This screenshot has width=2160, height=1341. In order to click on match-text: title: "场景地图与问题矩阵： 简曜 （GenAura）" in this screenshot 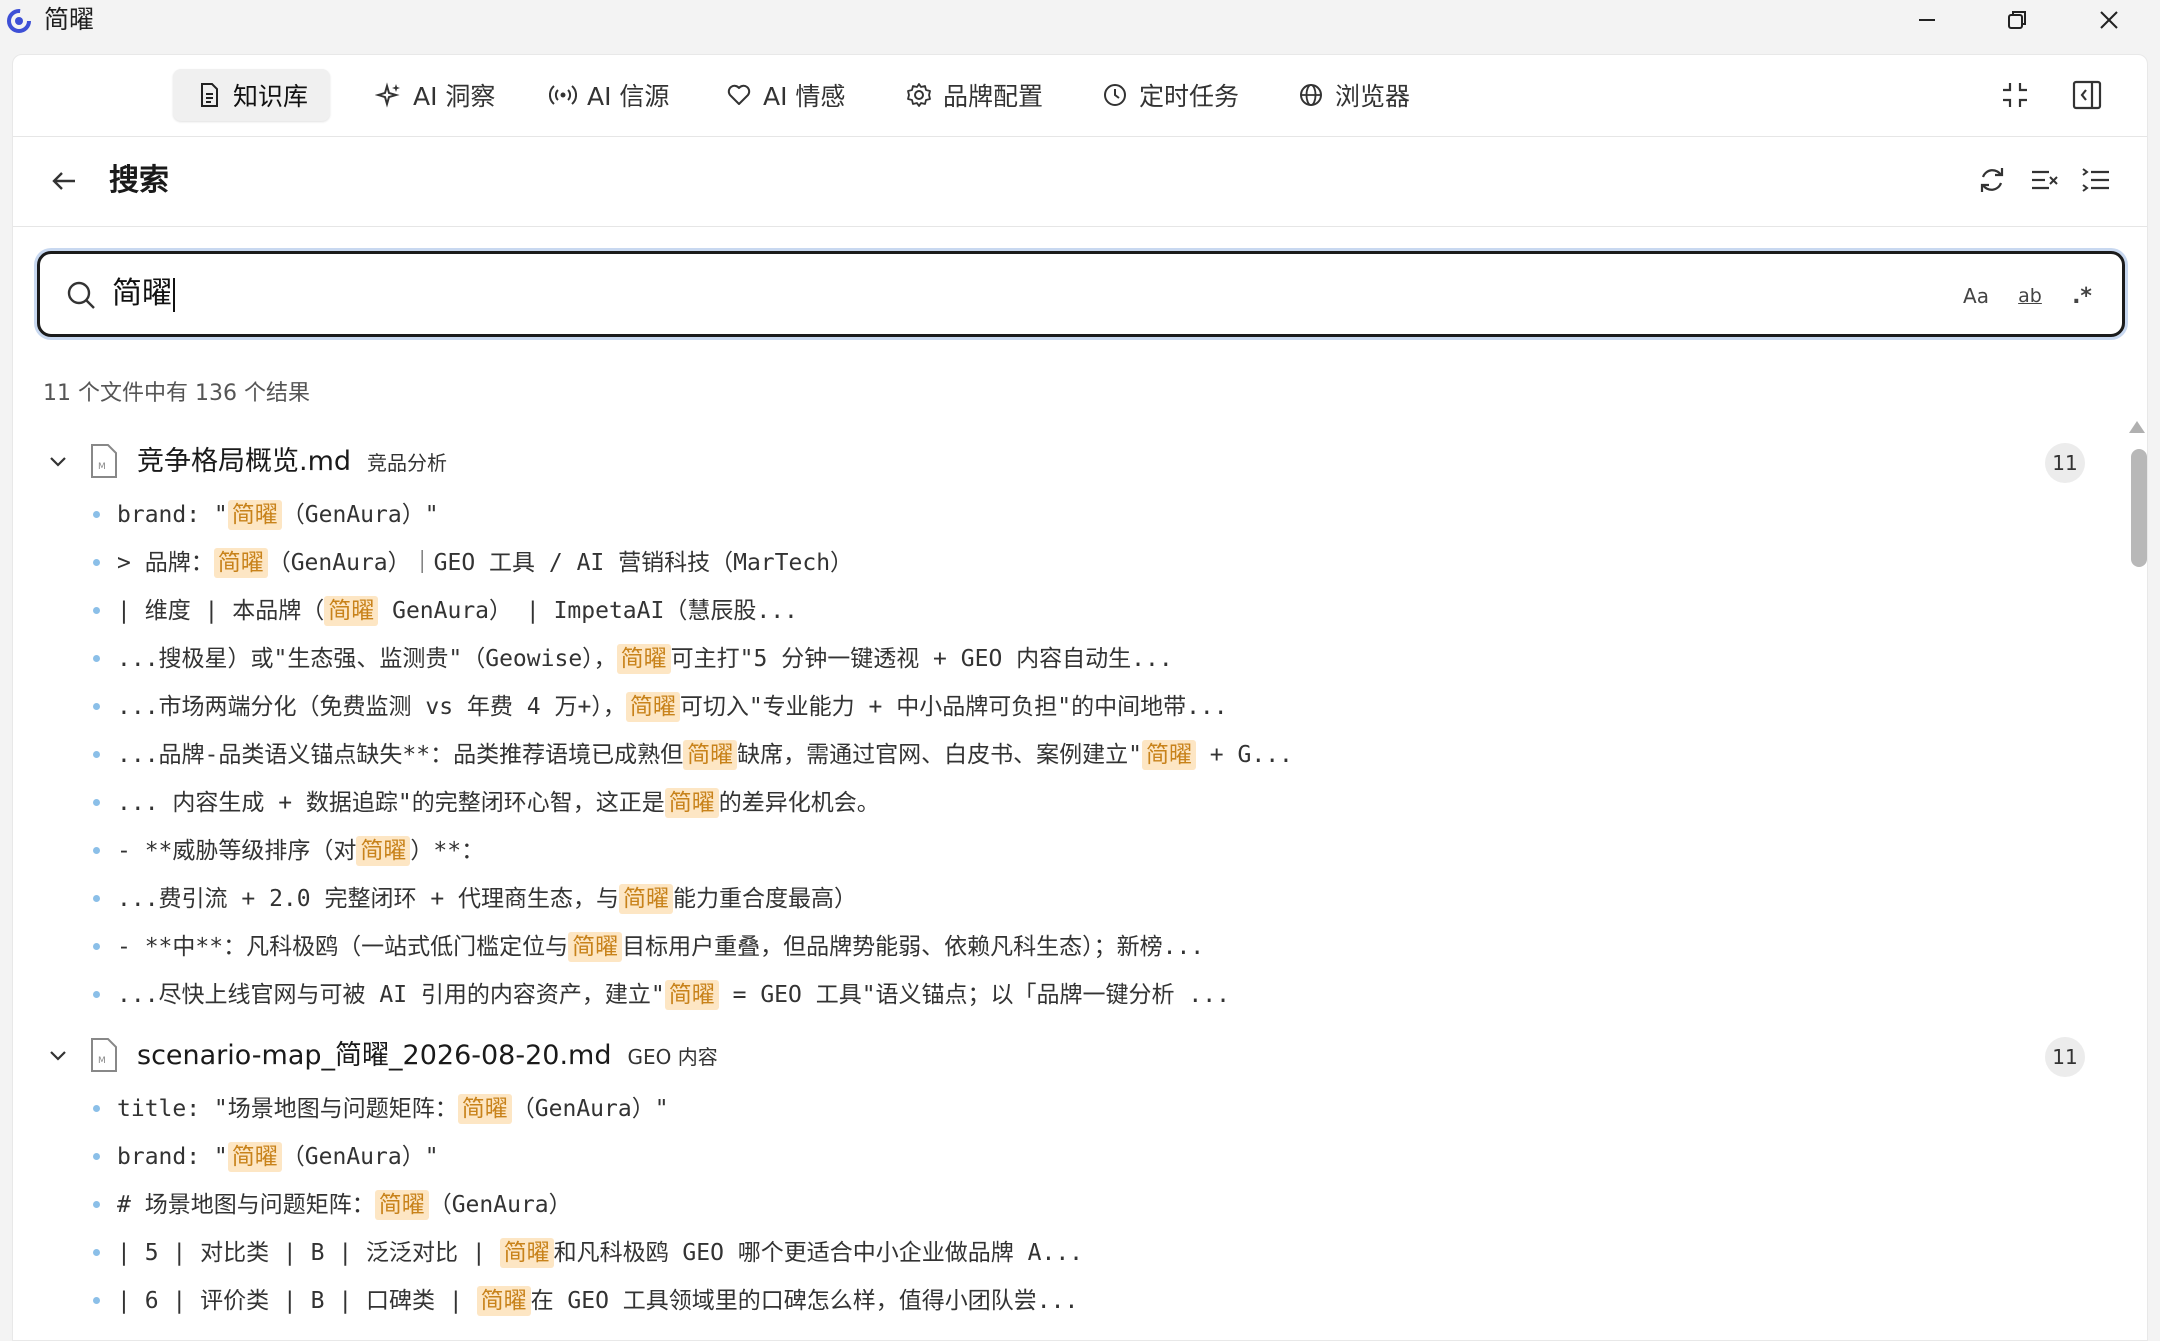, I will do `click(393, 1109)`.